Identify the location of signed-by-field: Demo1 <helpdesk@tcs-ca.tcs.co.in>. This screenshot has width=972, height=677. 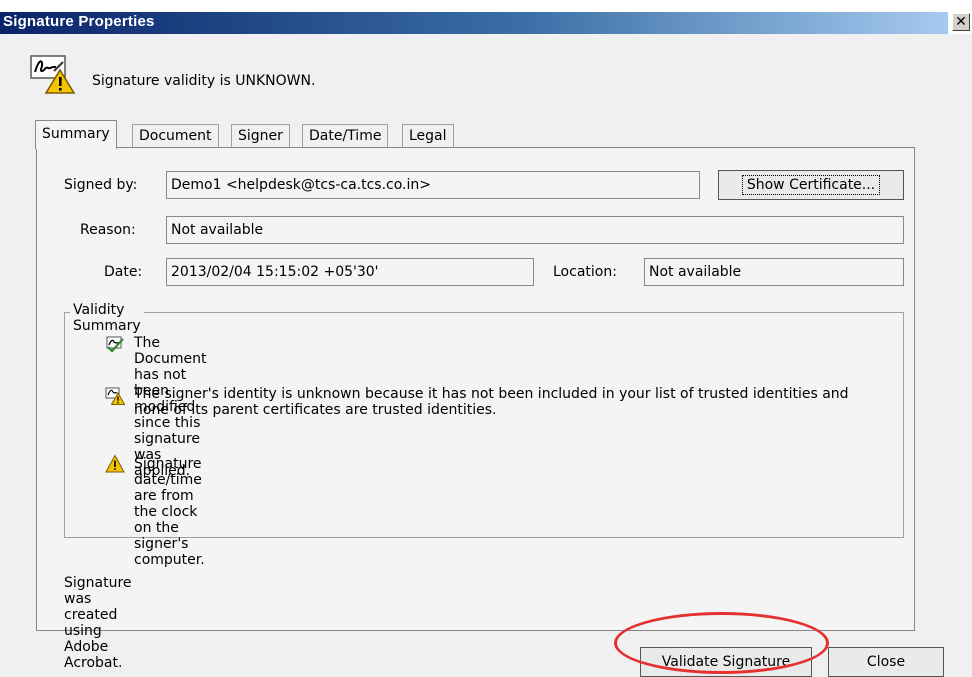
(433, 185).